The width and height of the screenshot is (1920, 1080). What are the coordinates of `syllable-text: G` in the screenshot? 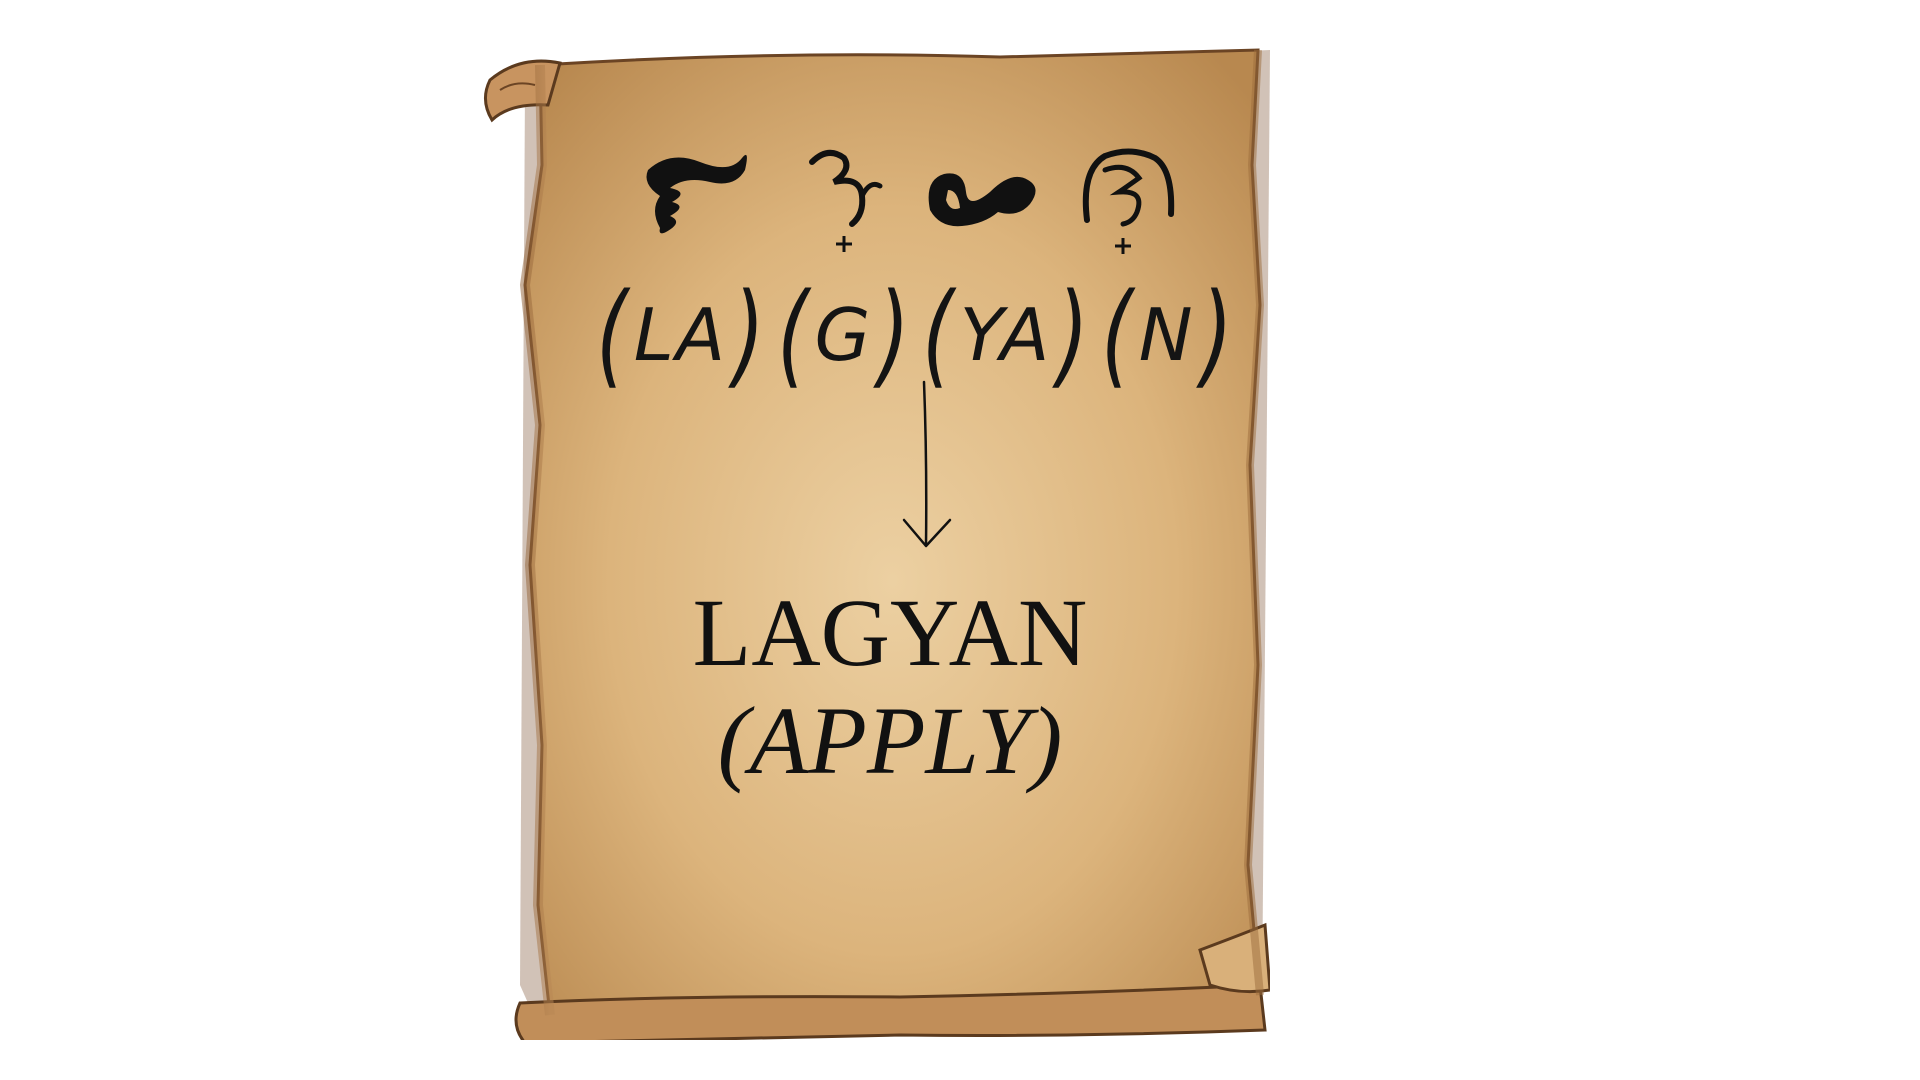 It's located at (843, 335).